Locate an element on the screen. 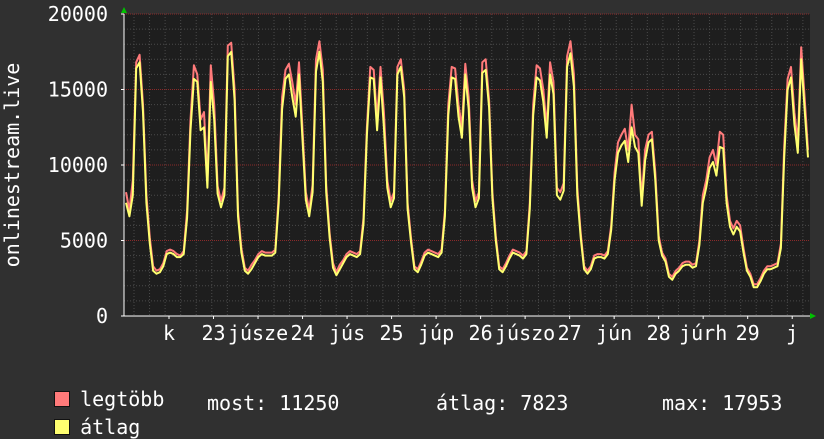  y-tick-label: 0 is located at coordinates (102, 316).